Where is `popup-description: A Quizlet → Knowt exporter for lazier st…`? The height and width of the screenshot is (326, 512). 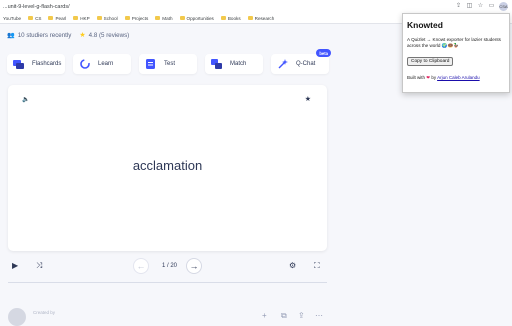
popup-description: A Quizlet → Knowt exporter for lazier st… is located at coordinates (454, 43).